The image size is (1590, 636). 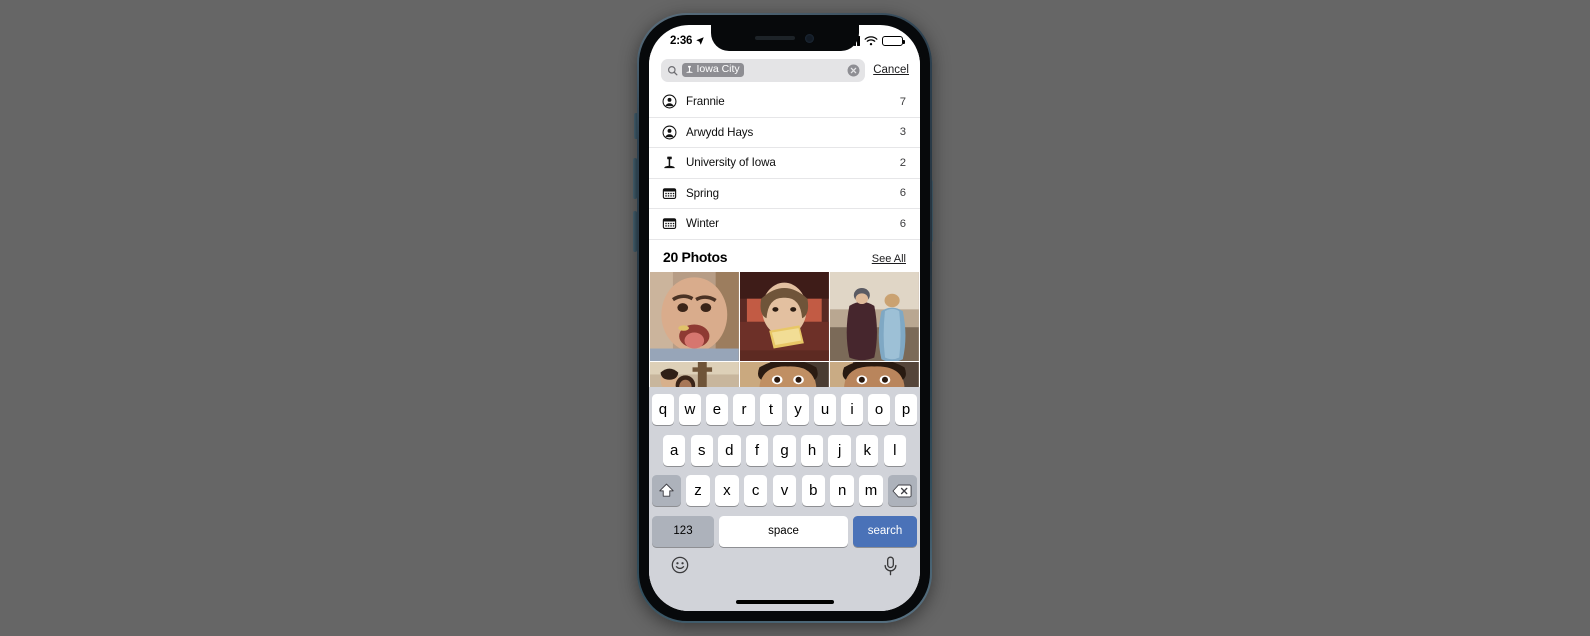 What do you see at coordinates (663, 409) in the screenshot?
I see `key-q: q` at bounding box center [663, 409].